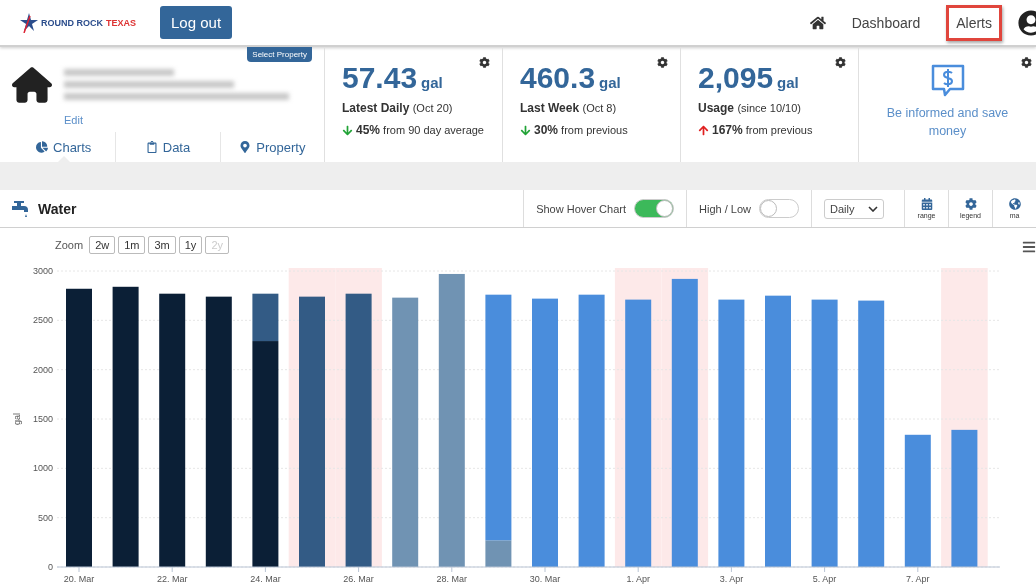 The height and width of the screenshot is (585, 1036). What do you see at coordinates (42, 468) in the screenshot?
I see `y-axis-label: 1000` at bounding box center [42, 468].